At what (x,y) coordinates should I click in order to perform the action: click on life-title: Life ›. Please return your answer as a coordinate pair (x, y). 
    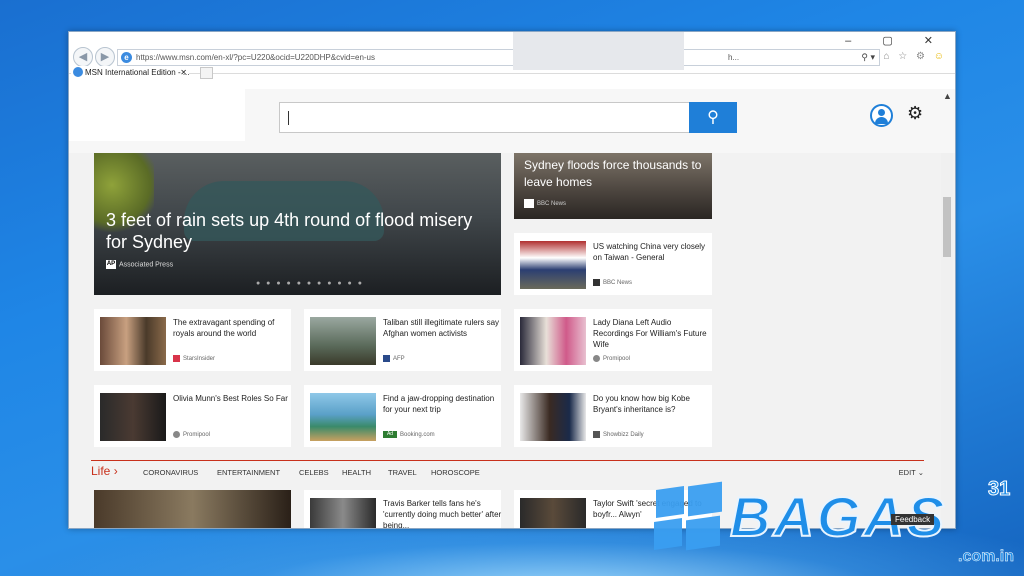
    Looking at the image, I should click on (104, 471).